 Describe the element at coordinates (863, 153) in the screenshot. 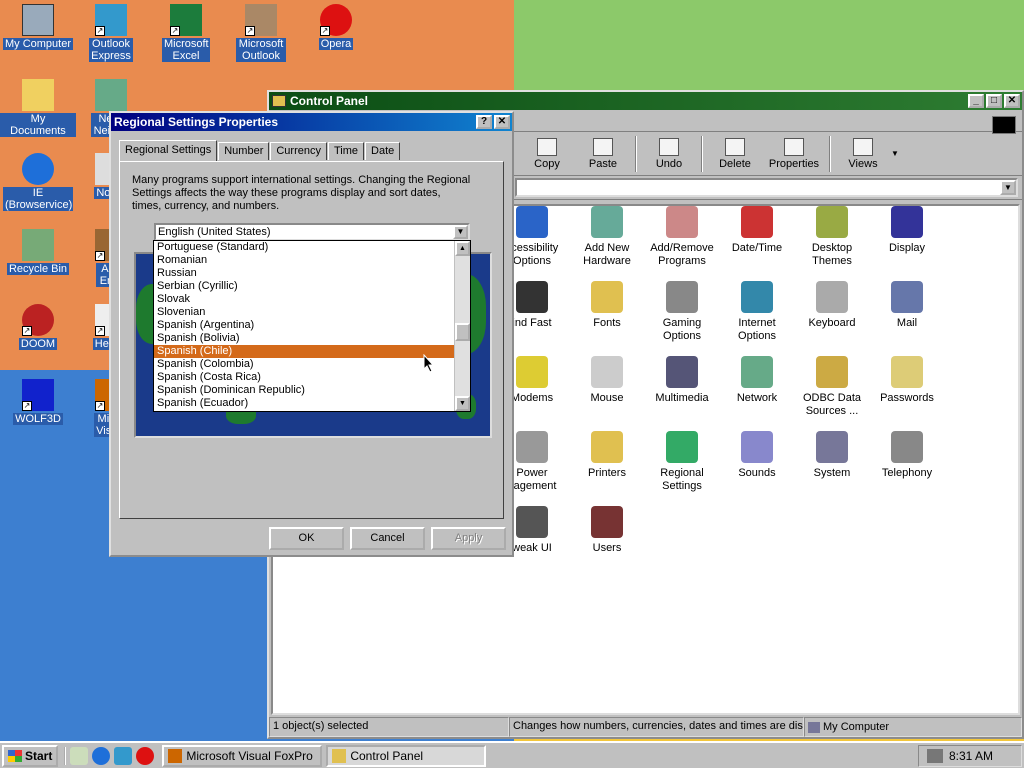

I see `views-button: Views` at that location.